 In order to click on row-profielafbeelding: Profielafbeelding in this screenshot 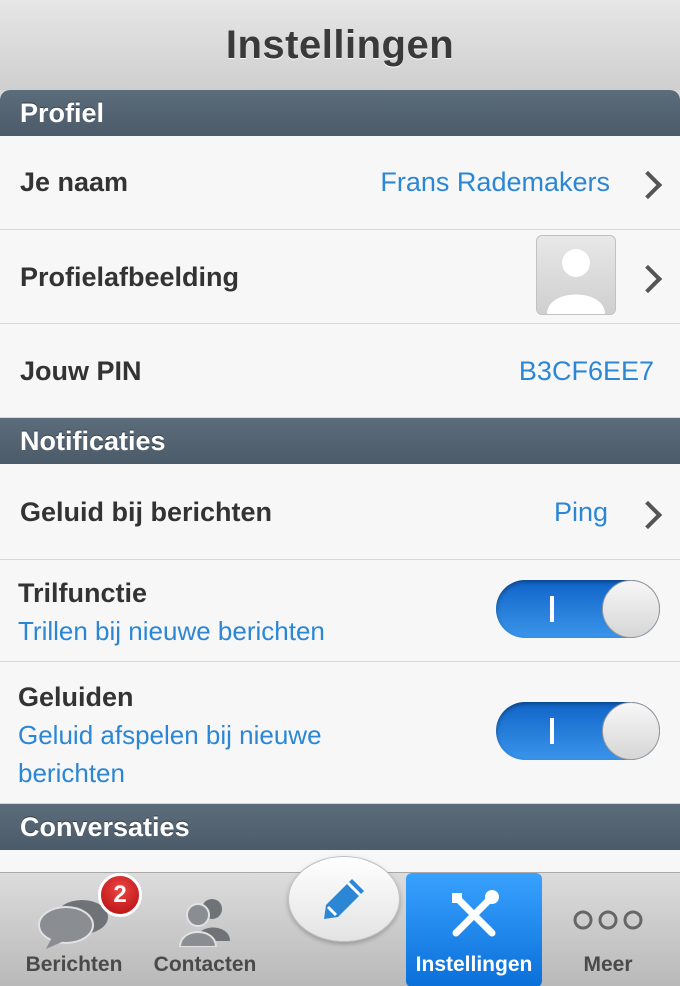, I will do `click(340, 277)`.